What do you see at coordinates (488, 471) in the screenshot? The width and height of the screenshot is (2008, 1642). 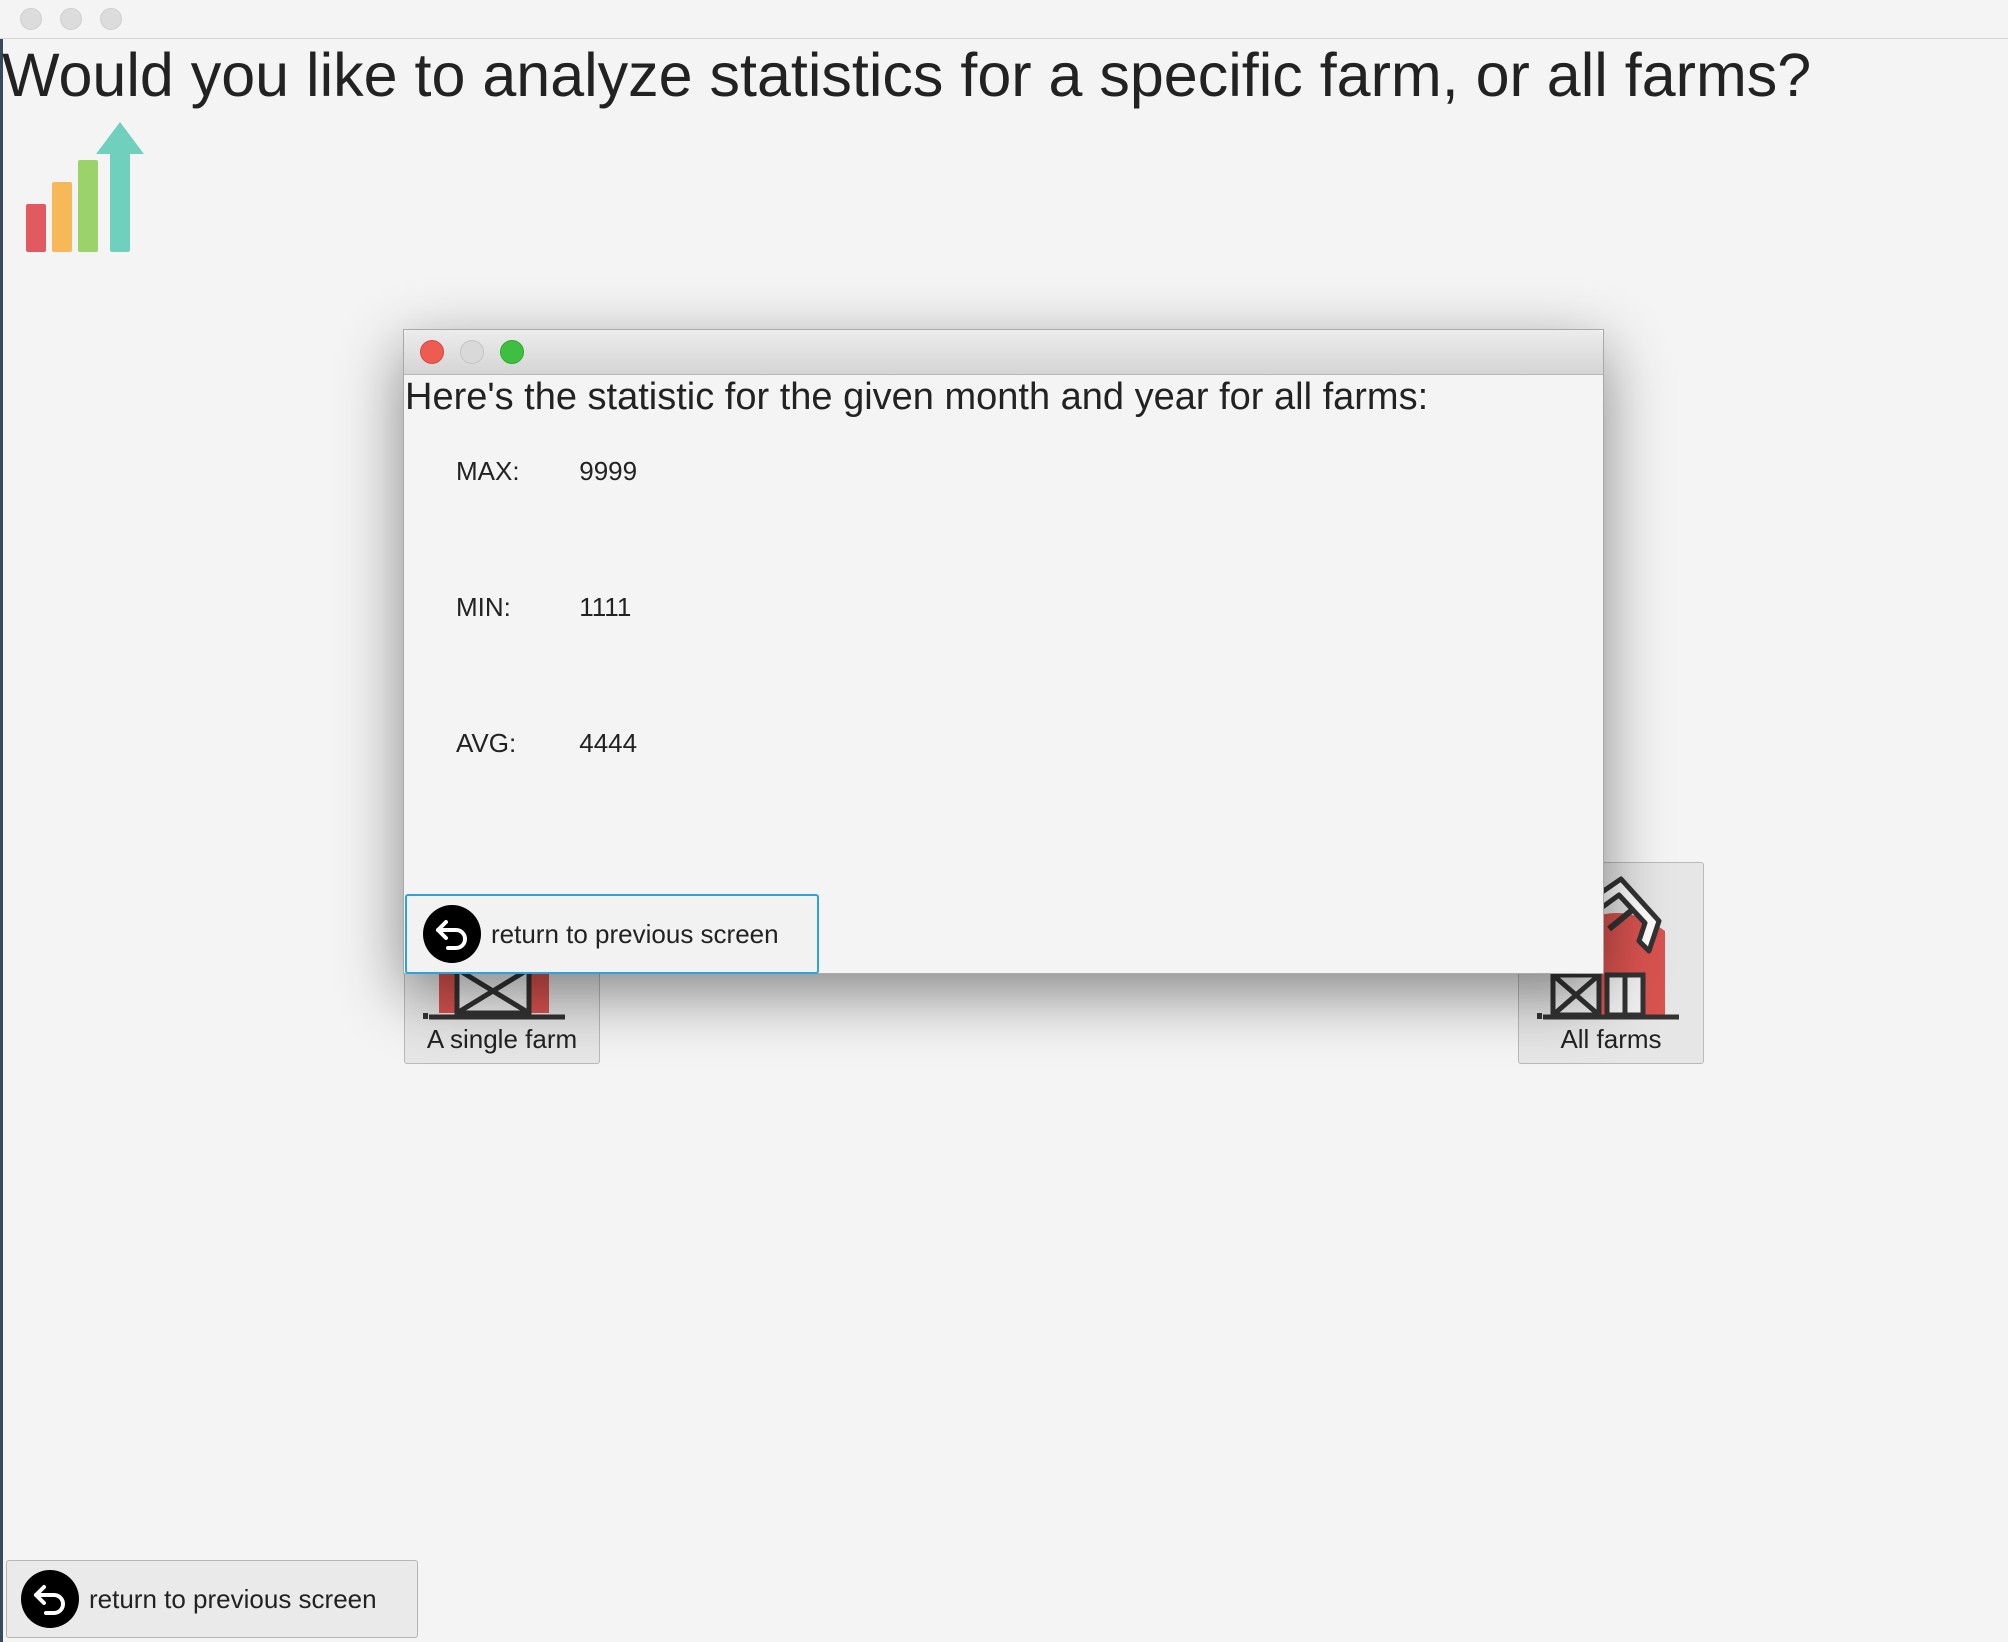 I see `stat-label: MAX:` at bounding box center [488, 471].